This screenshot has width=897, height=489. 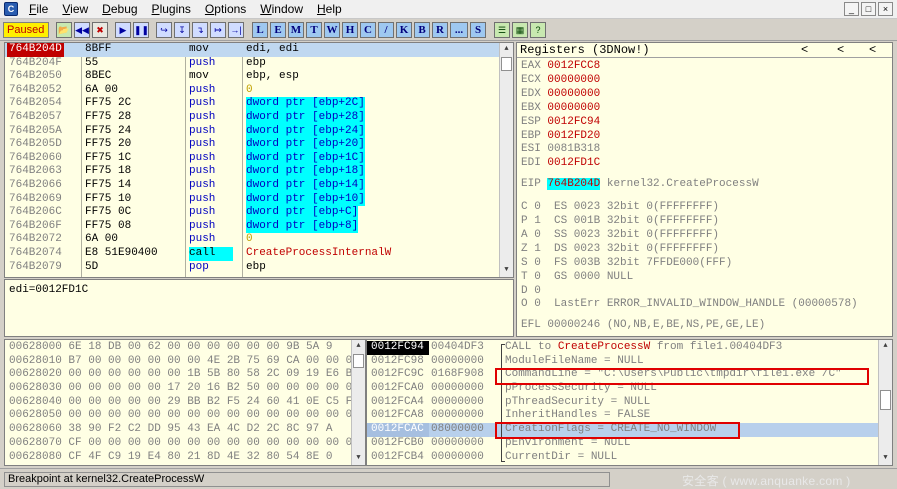 I want to click on window-button-b: B, so click(x=422, y=29).